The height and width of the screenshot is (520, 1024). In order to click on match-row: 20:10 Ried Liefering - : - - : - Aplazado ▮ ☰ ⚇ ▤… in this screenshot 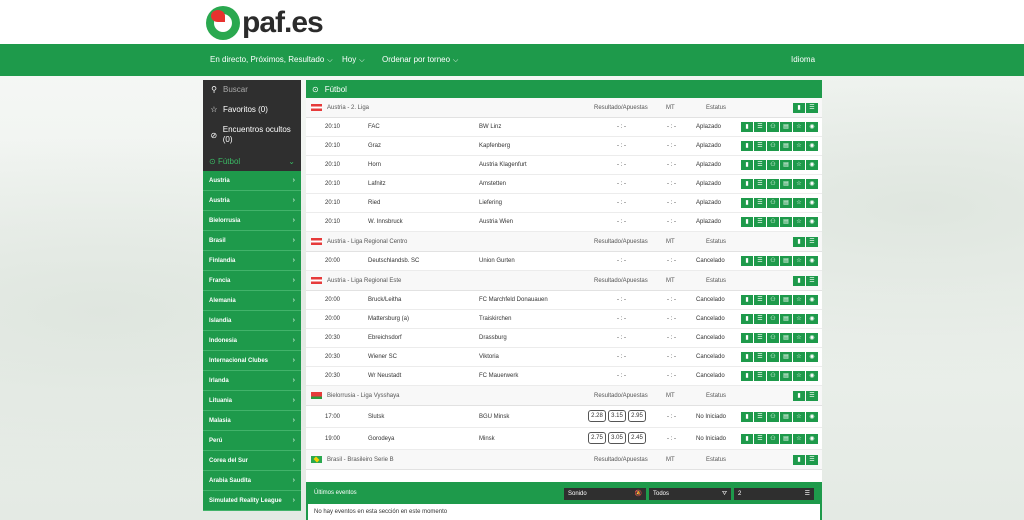, I will do `click(564, 203)`.